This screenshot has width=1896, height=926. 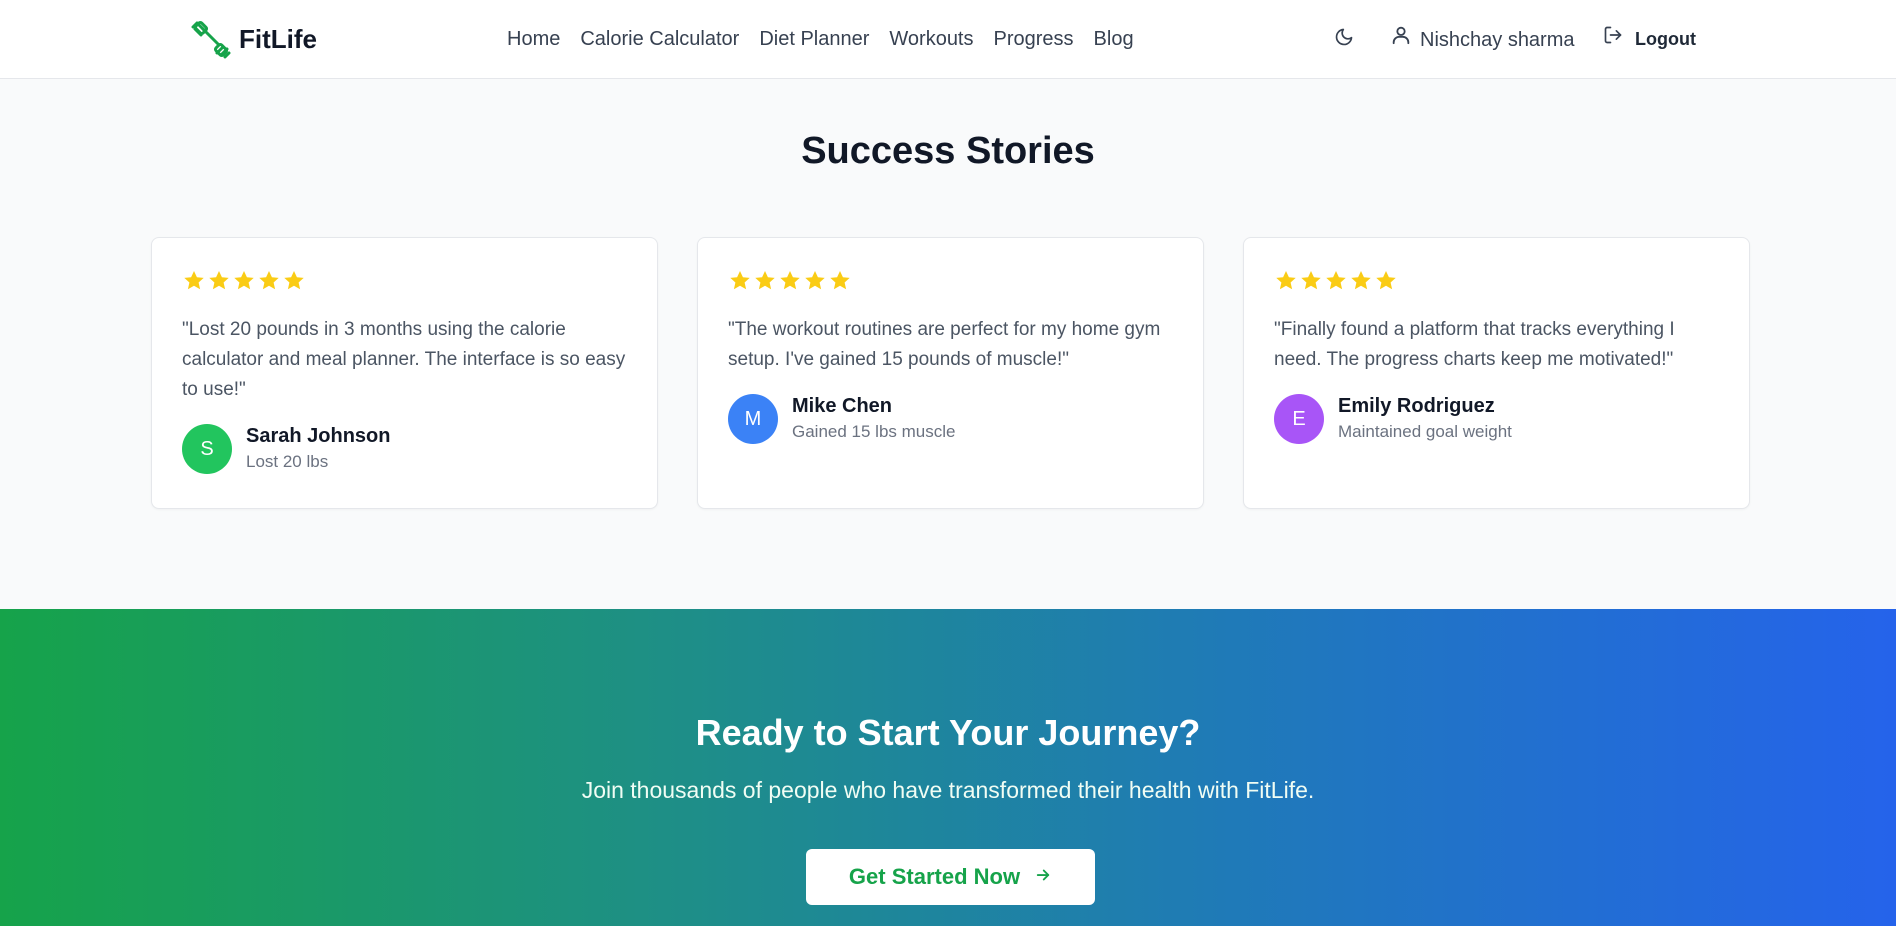 What do you see at coordinates (1416, 406) in the screenshot?
I see `author-name: Emily Rodriguez` at bounding box center [1416, 406].